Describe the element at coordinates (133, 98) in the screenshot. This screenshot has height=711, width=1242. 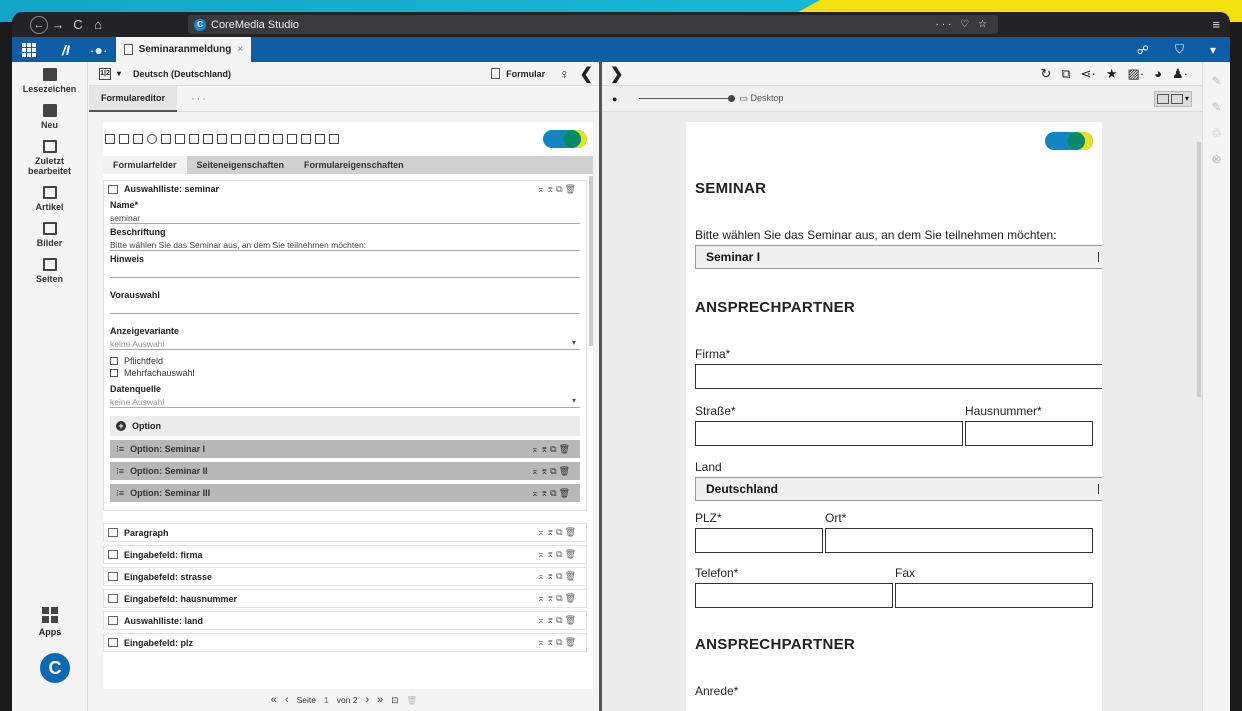
I see `tab-formulareditor: Formulareditor` at that location.